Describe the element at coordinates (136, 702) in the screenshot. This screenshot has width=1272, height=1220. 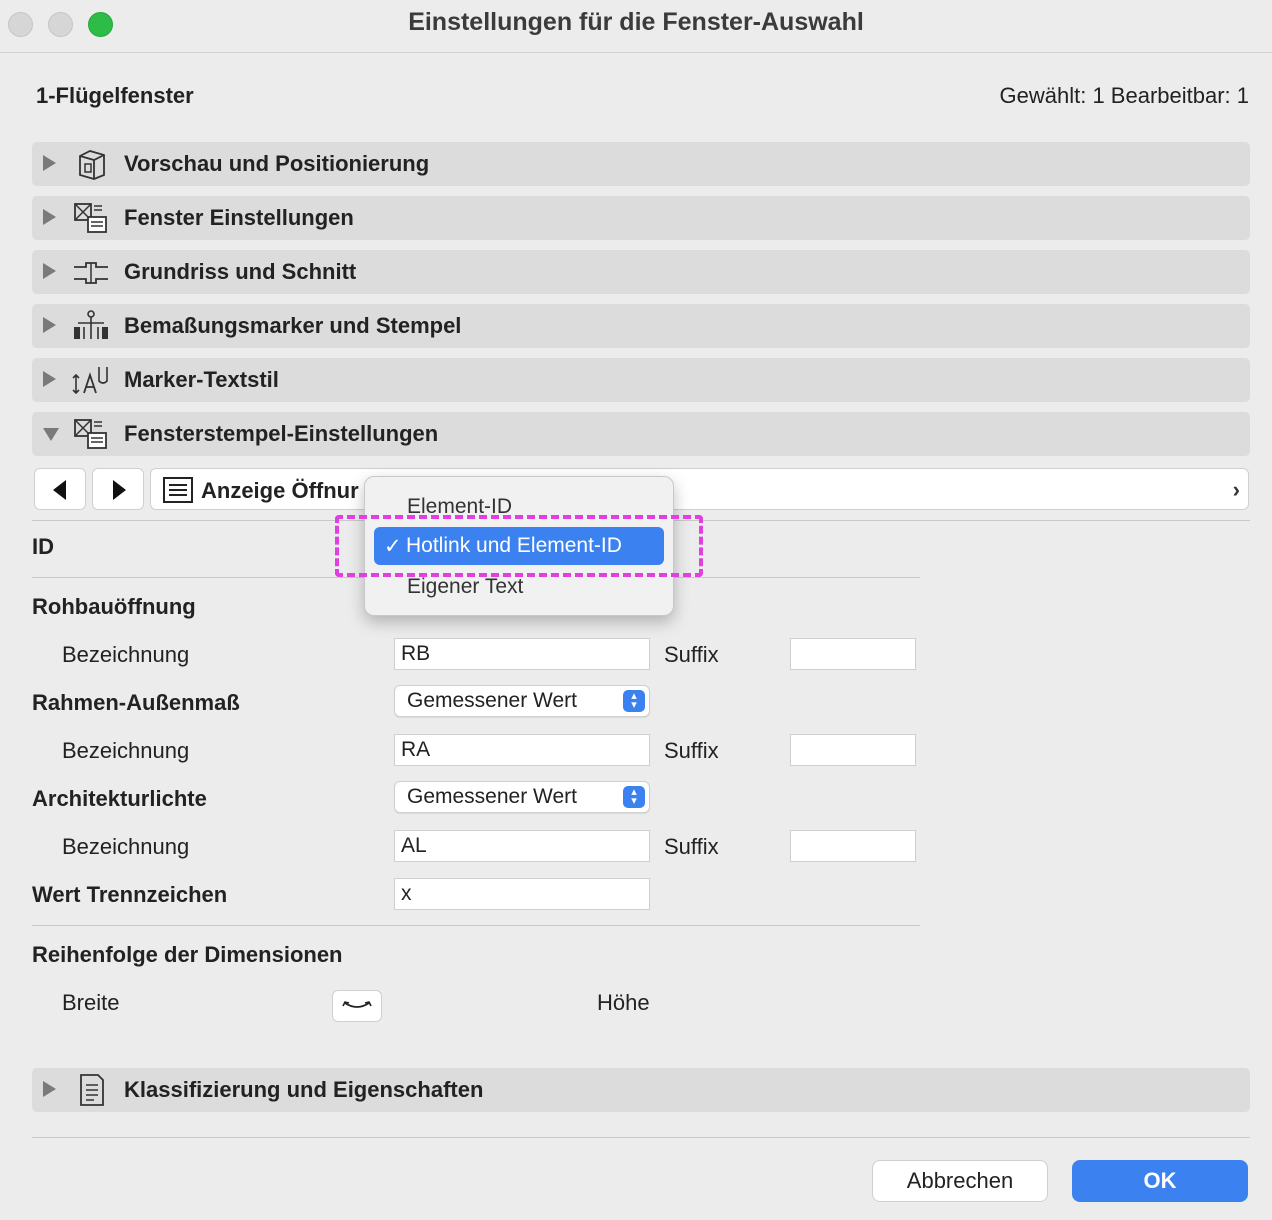
I see `rahmen-label: Rahmen-Außenmaß` at that location.